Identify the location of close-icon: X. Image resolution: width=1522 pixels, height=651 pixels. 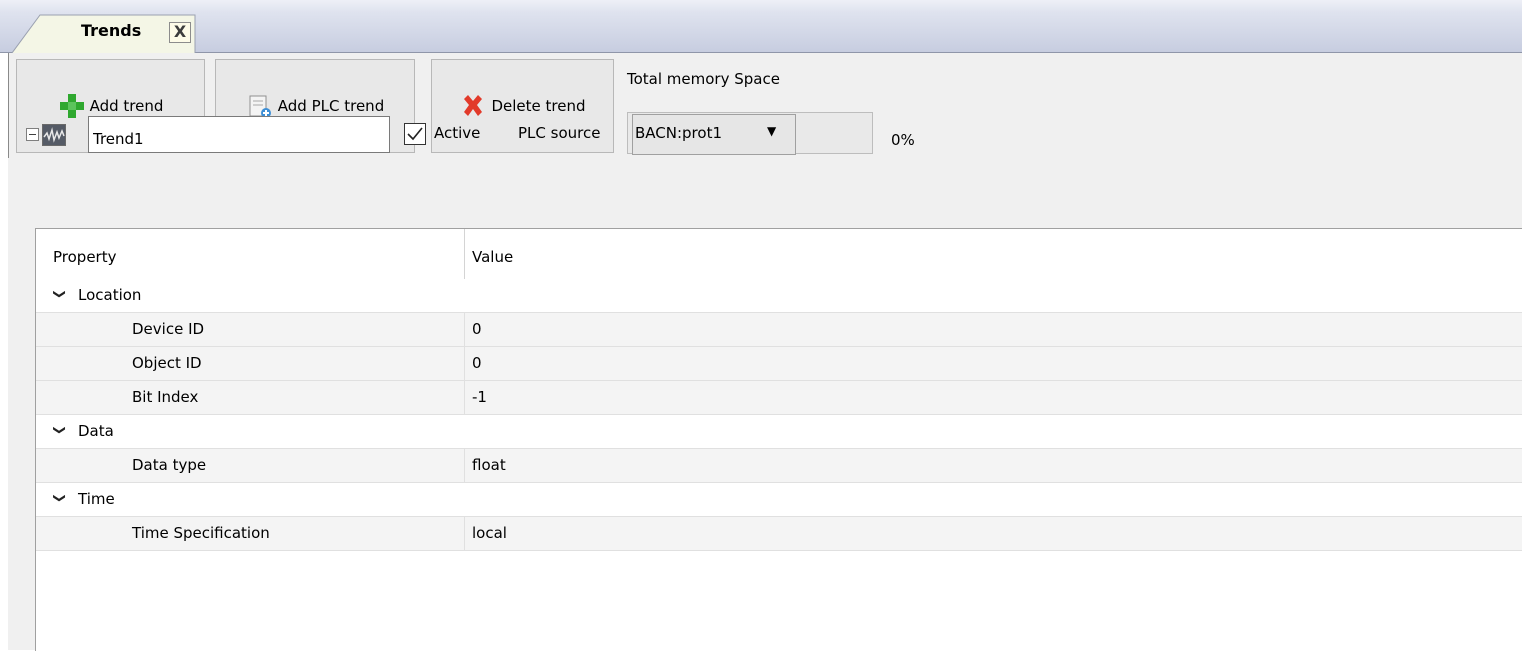
(180, 32).